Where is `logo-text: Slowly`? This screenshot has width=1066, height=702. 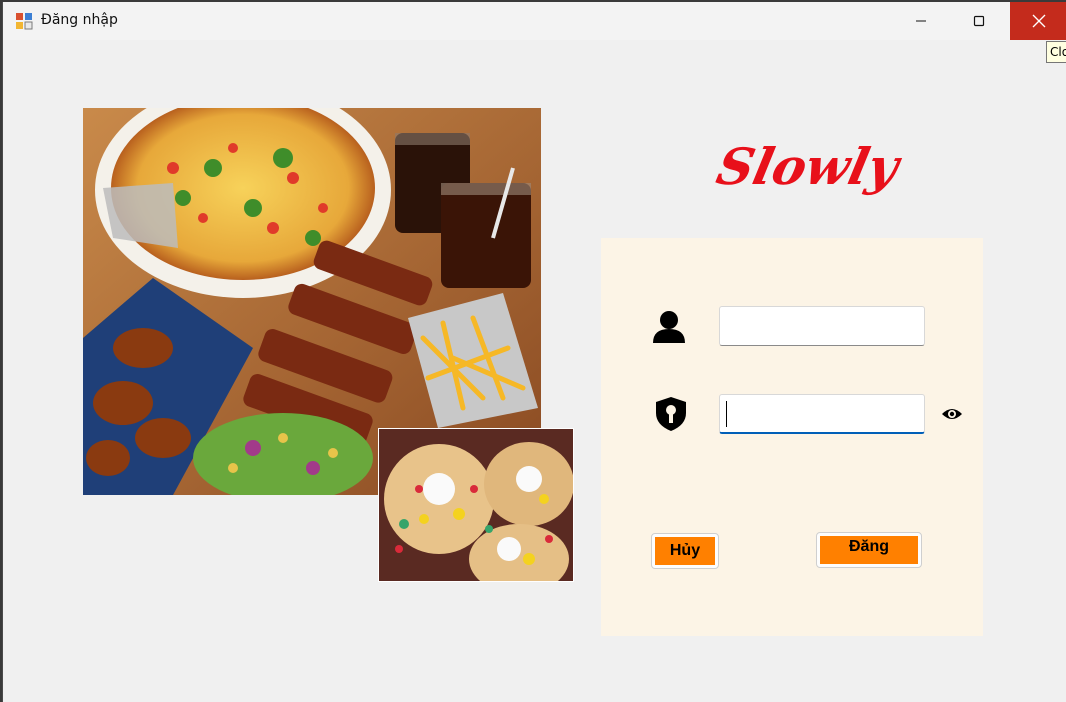
logo-text: Slowly is located at coordinates (808, 167).